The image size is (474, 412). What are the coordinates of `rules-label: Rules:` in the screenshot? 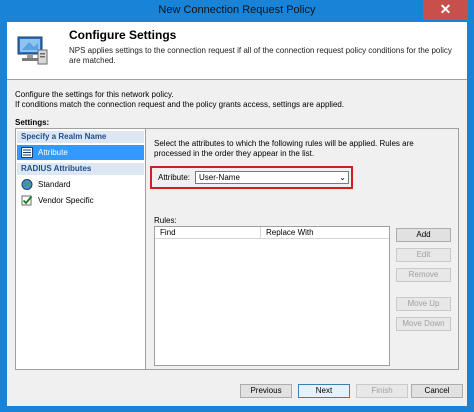 It's located at (165, 220).